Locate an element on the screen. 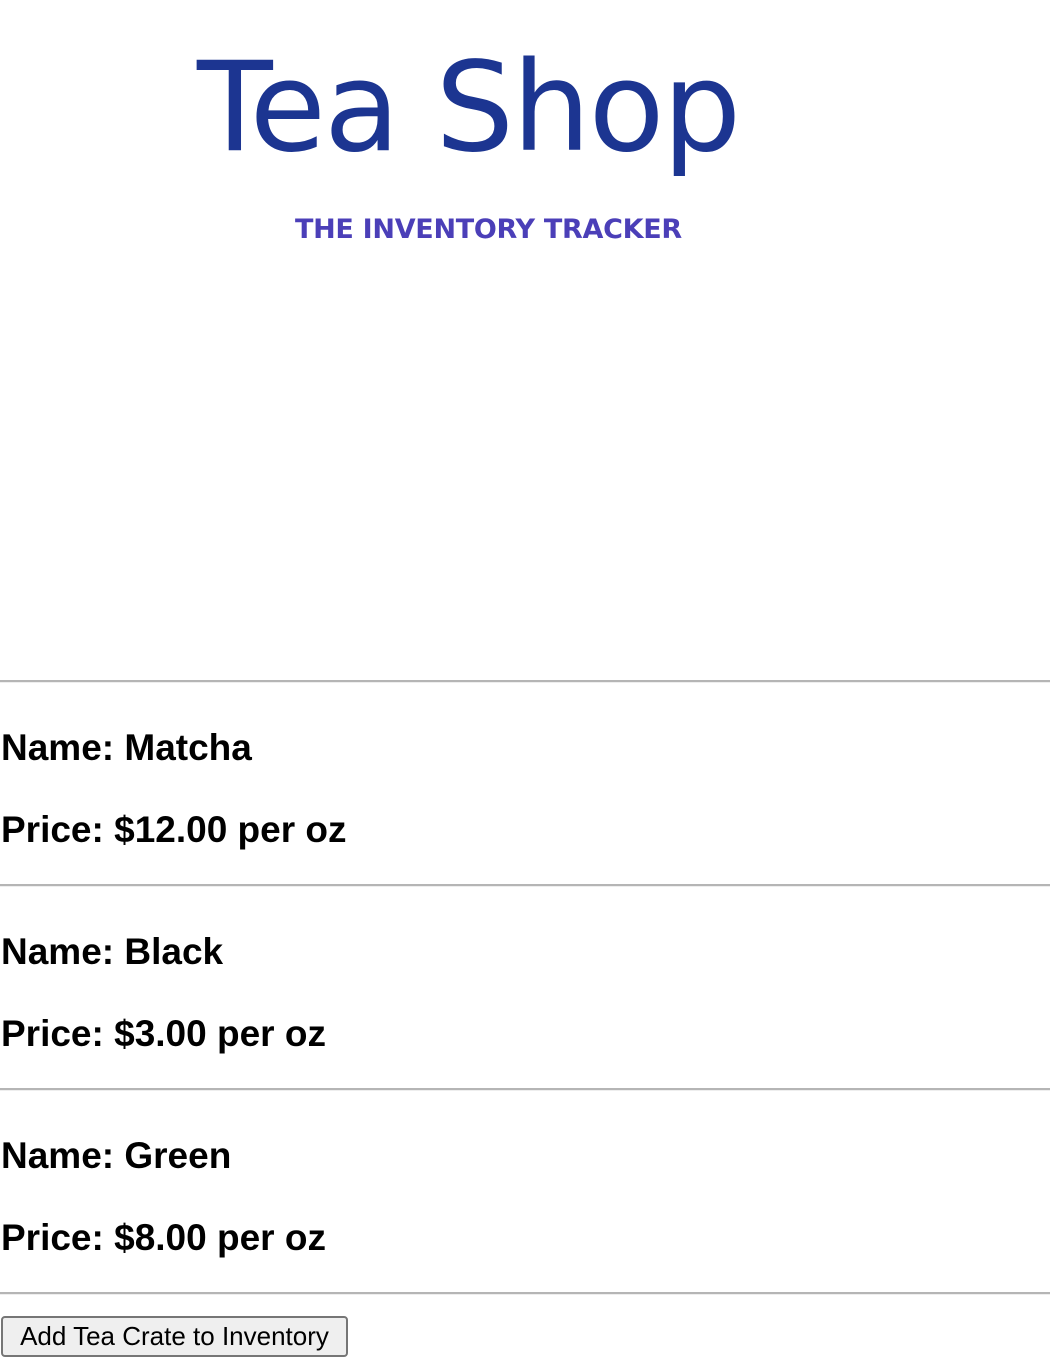  logo-subtitle: THE INVENTORY TRACKER is located at coordinates (488, 229).